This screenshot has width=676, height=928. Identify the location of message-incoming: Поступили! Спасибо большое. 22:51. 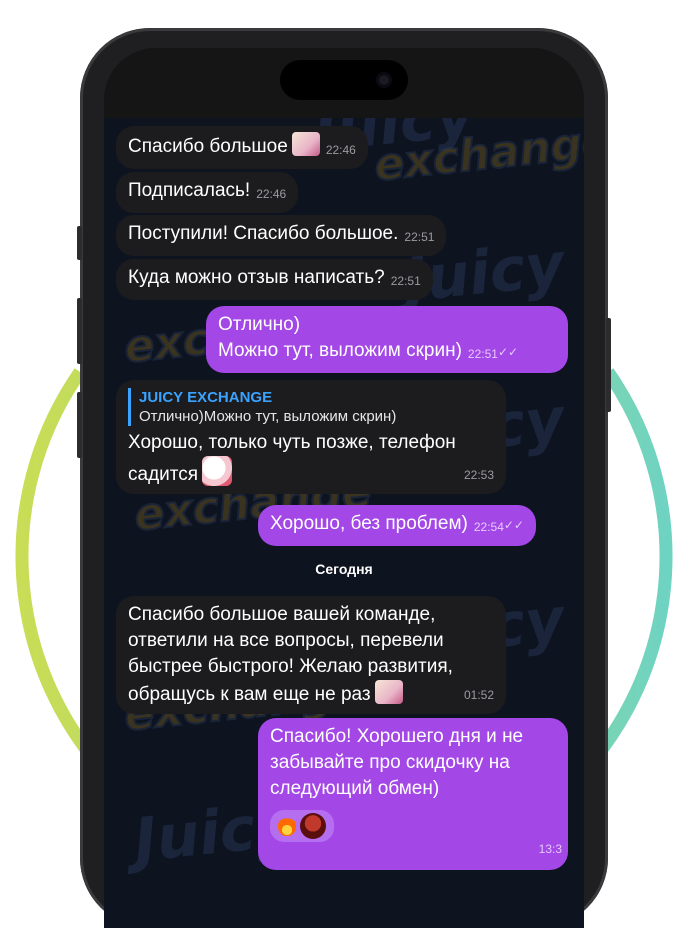
(281, 235).